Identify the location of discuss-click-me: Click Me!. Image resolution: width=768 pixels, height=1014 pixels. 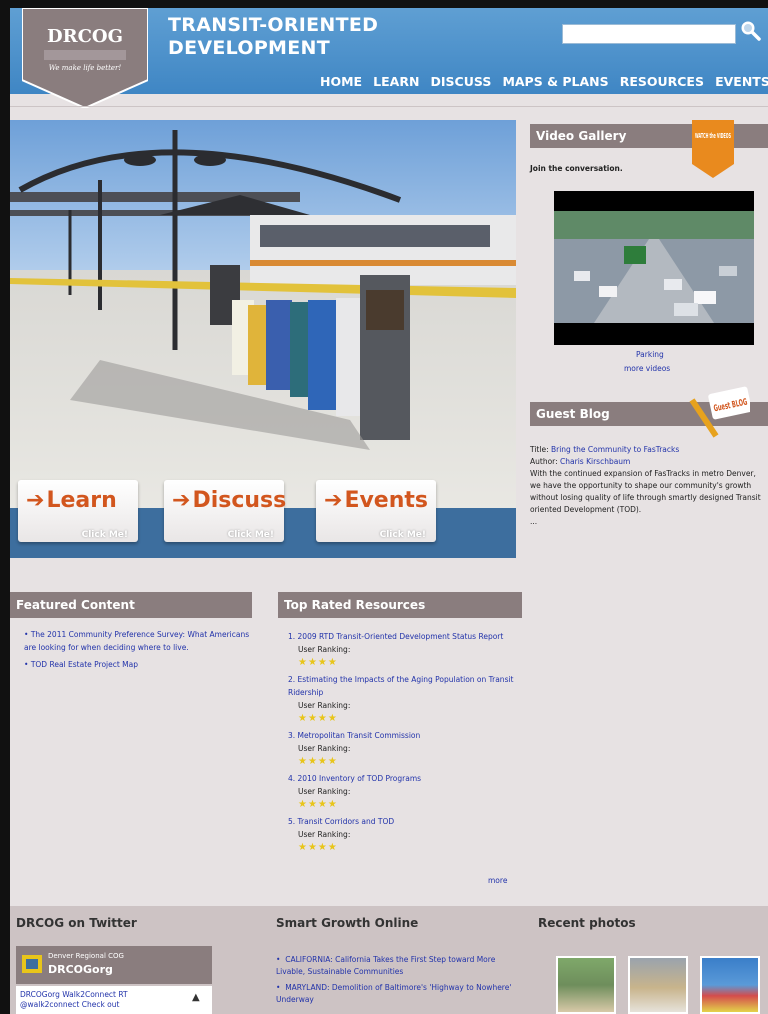
(250, 535).